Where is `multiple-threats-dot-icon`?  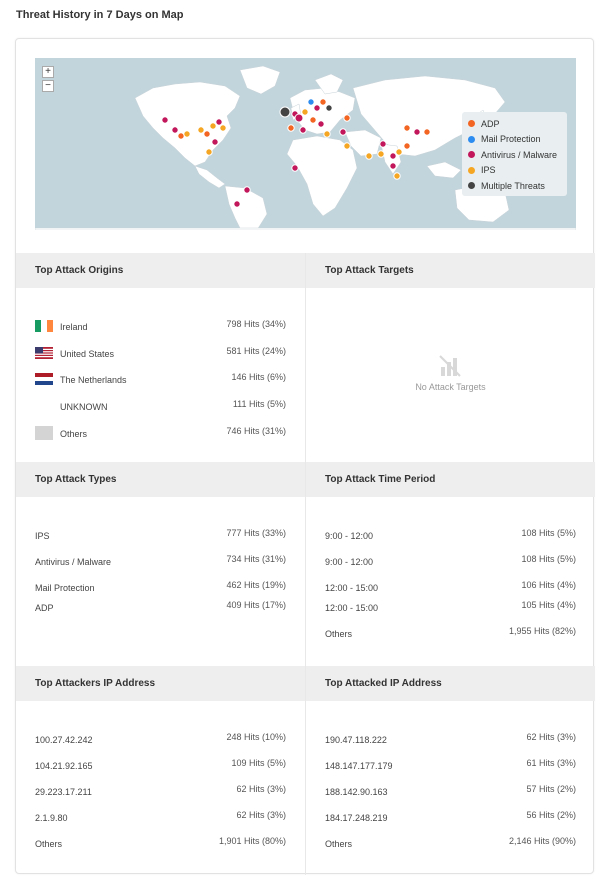 multiple-threats-dot-icon is located at coordinates (471, 186).